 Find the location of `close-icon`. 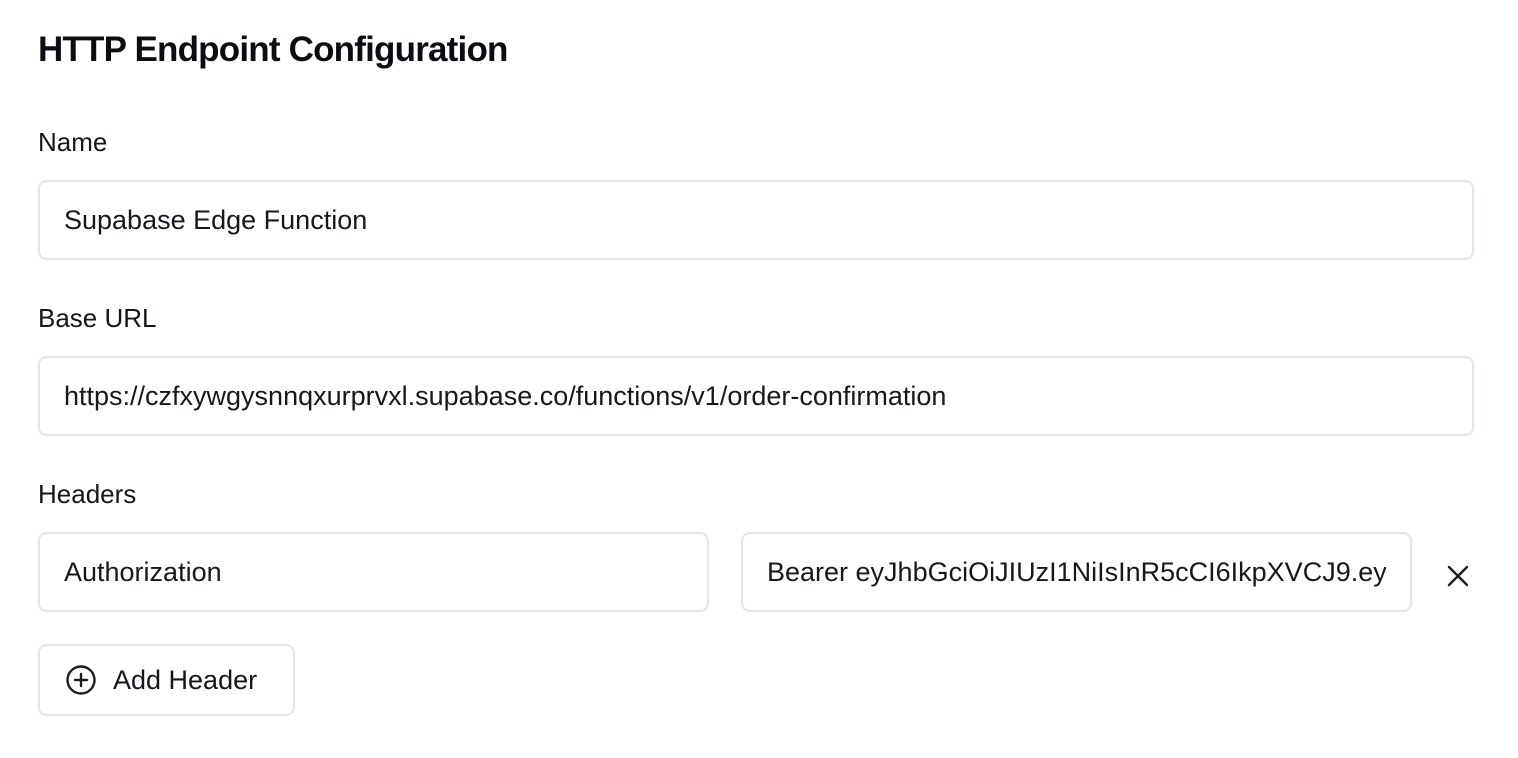

close-icon is located at coordinates (1458, 576).